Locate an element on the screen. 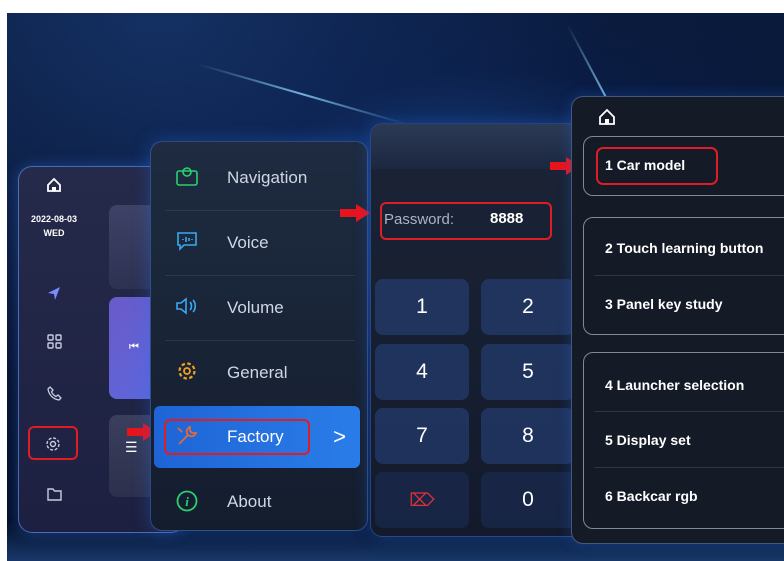  navigation-arrow-icon is located at coordinates (54, 296).